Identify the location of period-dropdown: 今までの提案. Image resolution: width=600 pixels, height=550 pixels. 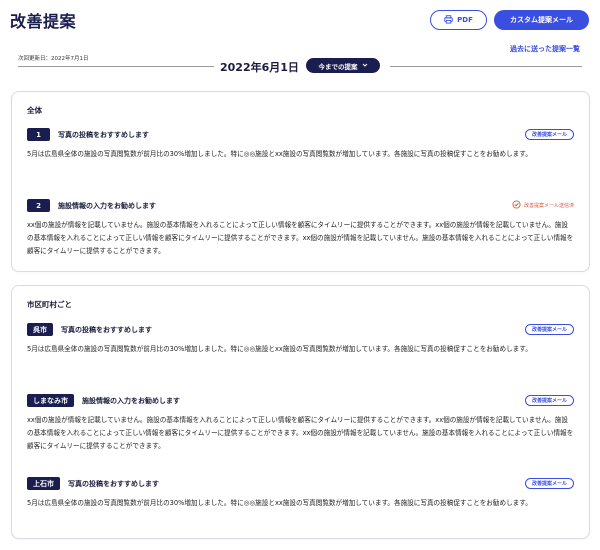
(343, 65).